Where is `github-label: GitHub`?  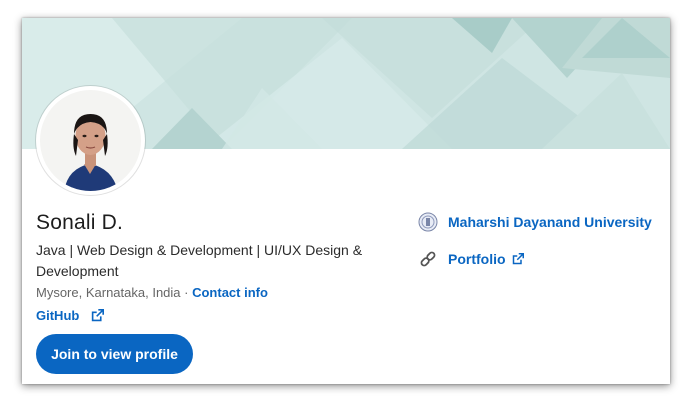
github-label: GitHub is located at coordinates (58, 315).